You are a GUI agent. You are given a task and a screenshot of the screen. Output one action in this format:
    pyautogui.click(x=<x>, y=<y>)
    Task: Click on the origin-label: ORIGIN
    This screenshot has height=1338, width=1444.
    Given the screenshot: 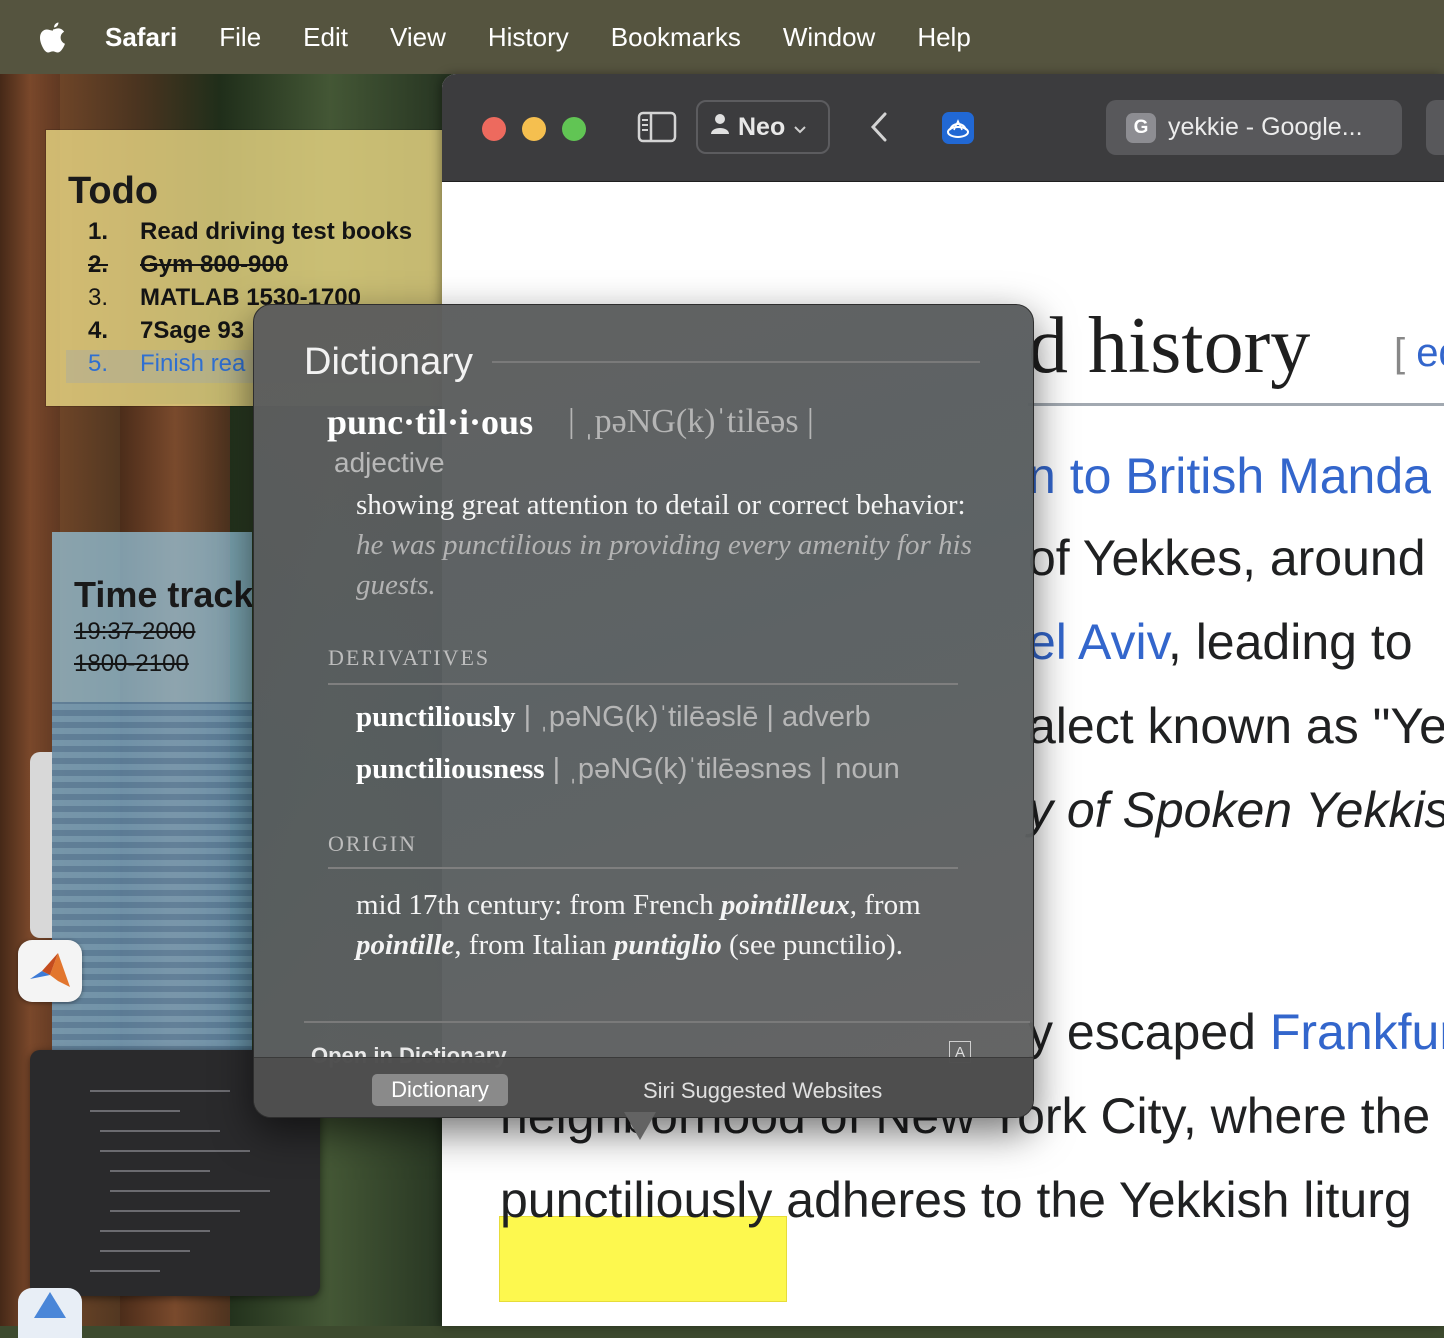 What is the action you would take?
    pyautogui.click(x=372, y=843)
    